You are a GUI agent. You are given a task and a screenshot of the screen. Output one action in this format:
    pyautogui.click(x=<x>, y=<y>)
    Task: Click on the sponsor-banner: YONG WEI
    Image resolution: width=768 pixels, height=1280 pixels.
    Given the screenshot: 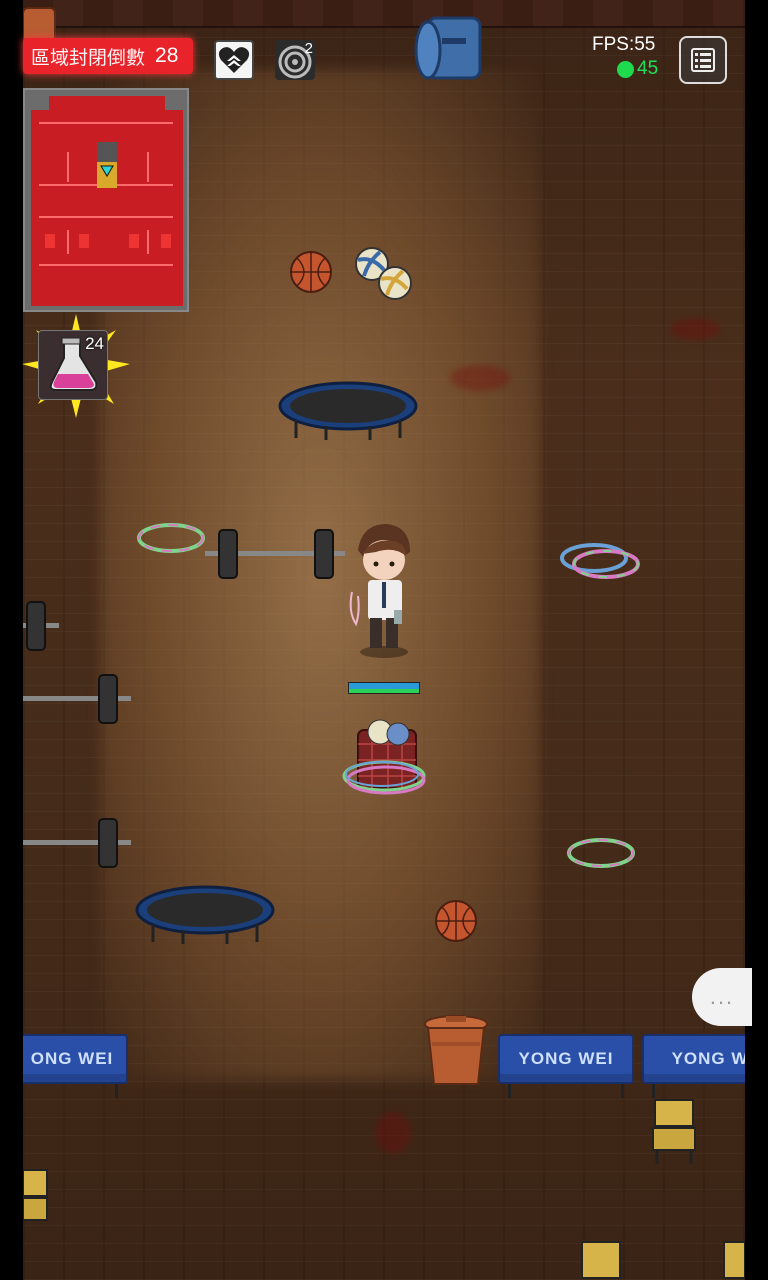 What is the action you would take?
    pyautogui.click(x=566, y=1066)
    